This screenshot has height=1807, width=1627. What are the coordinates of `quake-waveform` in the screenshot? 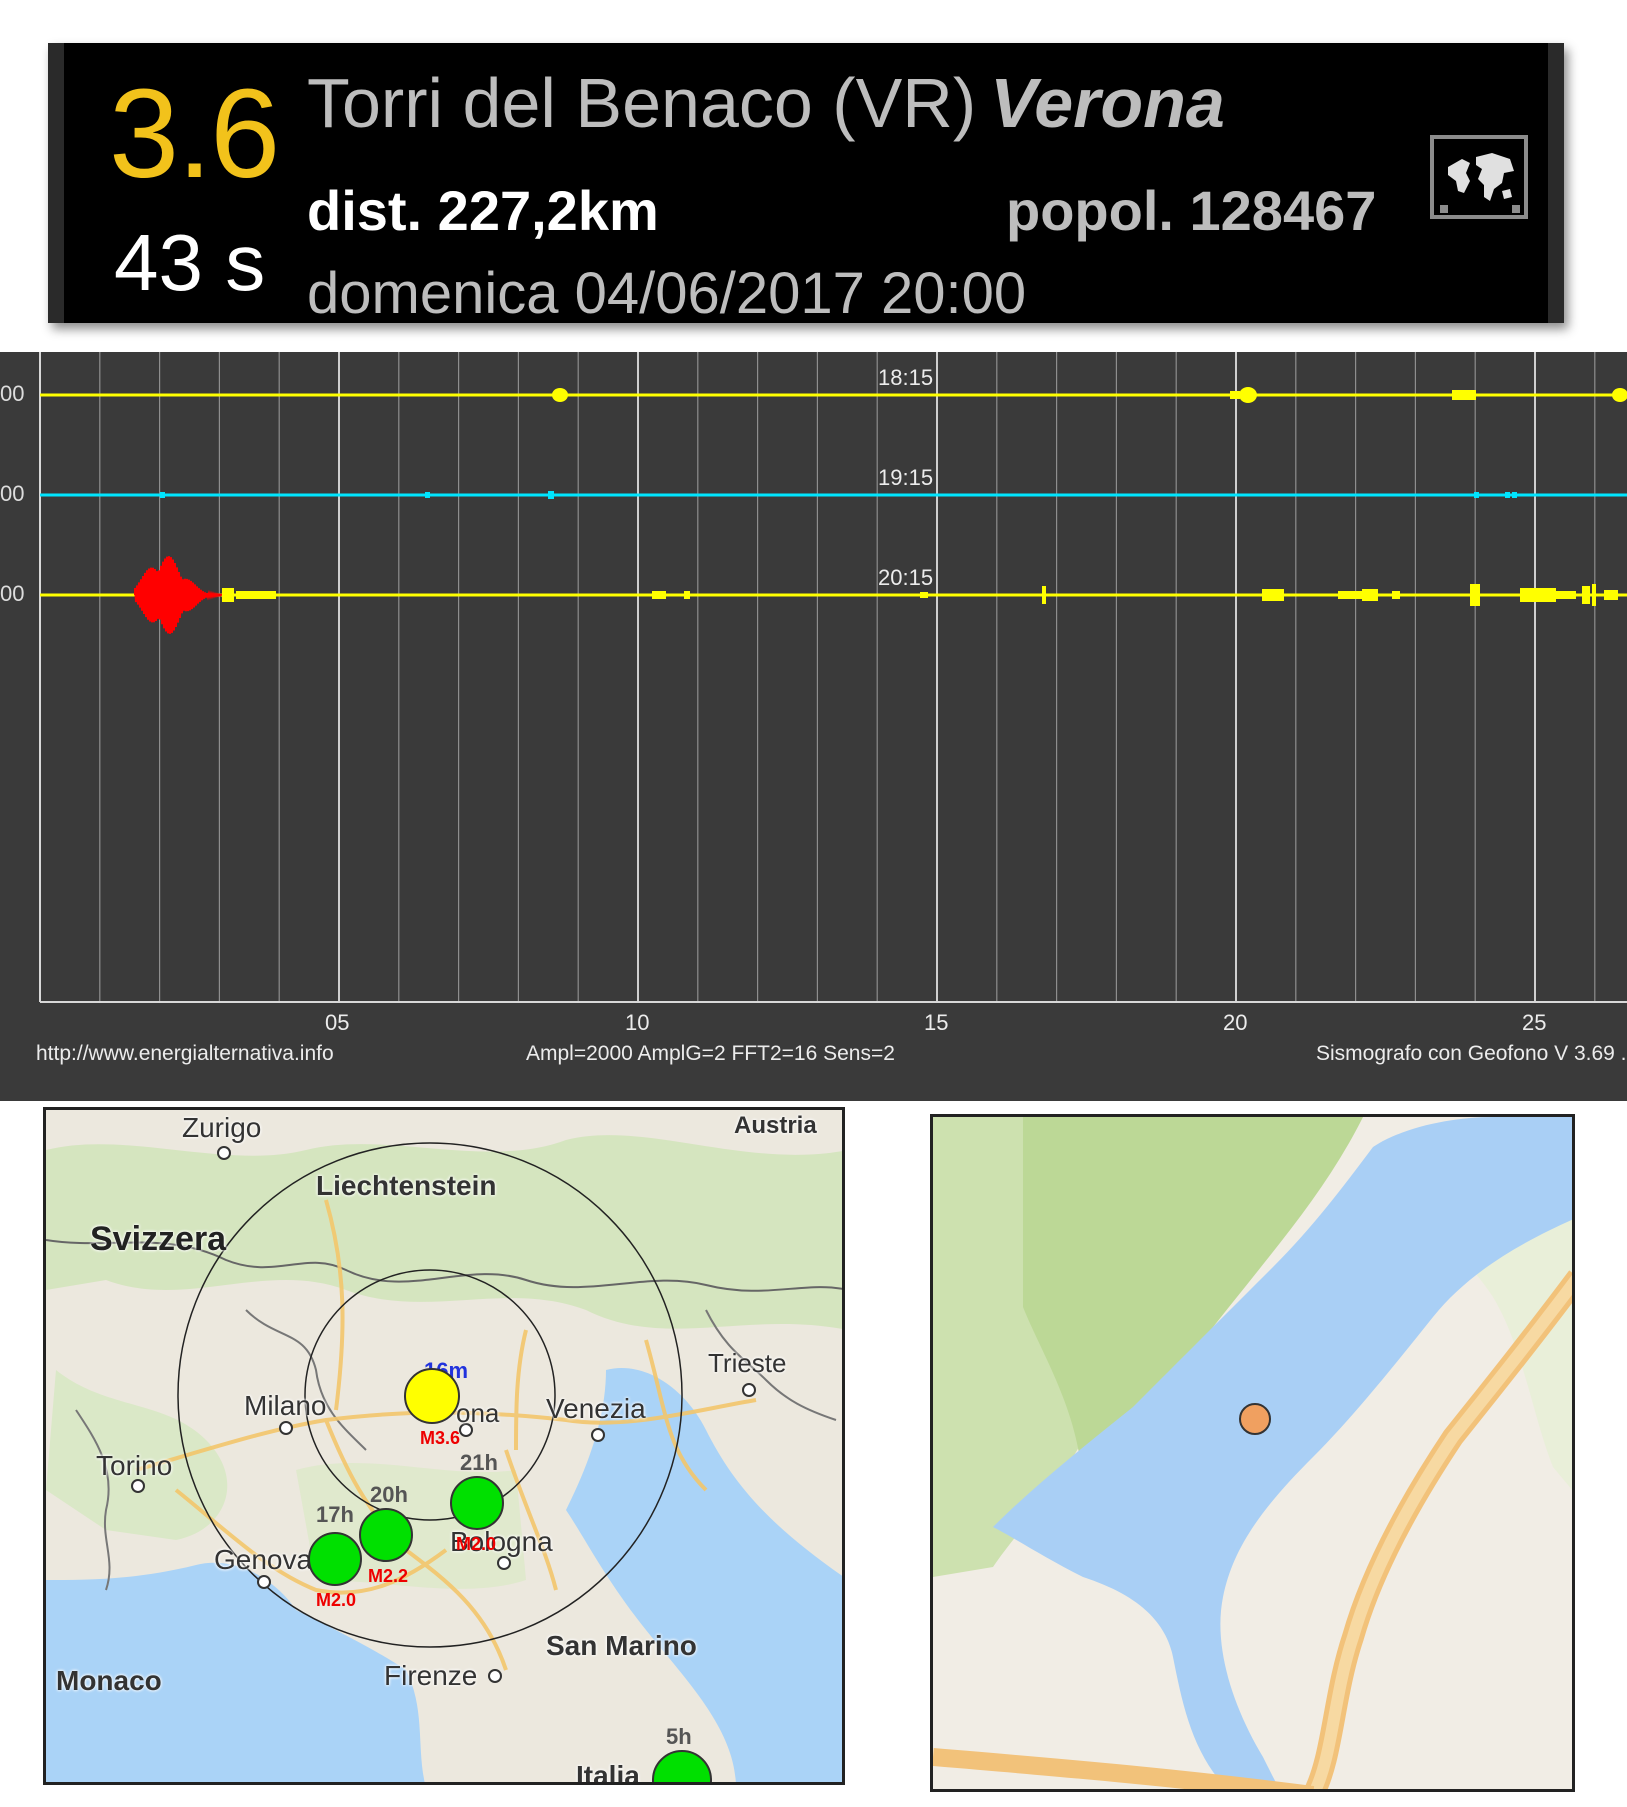 It's located at (178, 595).